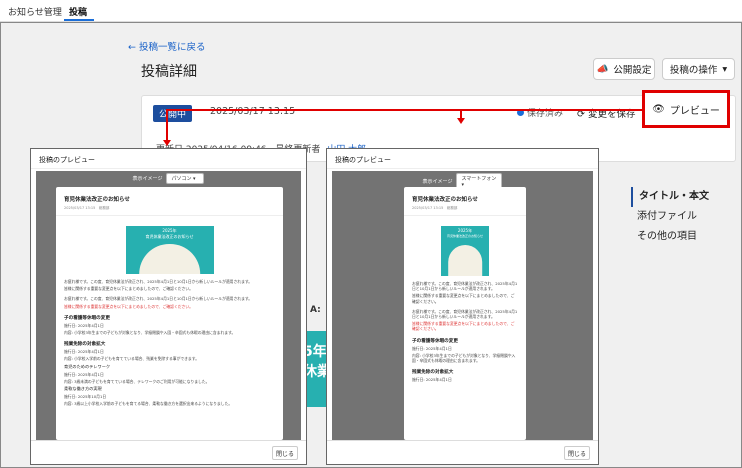 The image size is (742, 468). I want to click on megaphone-icon: 📣, so click(602, 69).